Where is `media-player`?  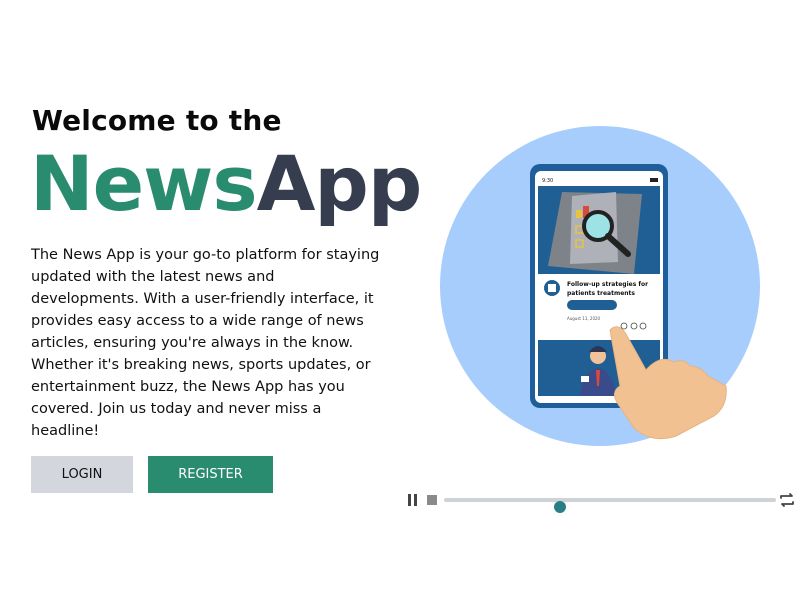 media-player is located at coordinates (602, 501).